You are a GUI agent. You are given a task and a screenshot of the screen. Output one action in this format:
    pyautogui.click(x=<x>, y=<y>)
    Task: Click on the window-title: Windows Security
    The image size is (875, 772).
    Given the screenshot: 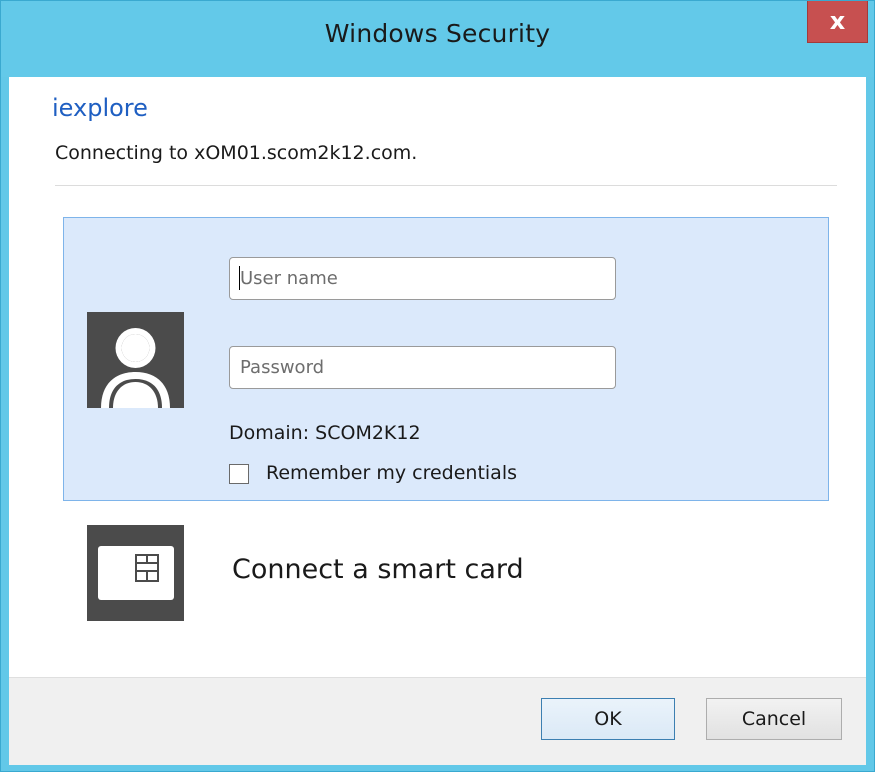 What is the action you would take?
    pyautogui.click(x=437, y=33)
    